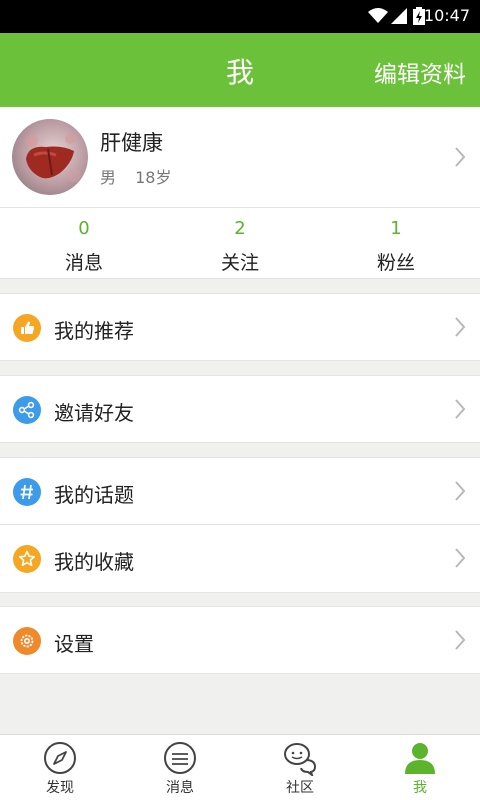 Image resolution: width=480 pixels, height=800 pixels. I want to click on stats-bar: 0 消息 2 关注 1 粉丝, so click(240, 243).